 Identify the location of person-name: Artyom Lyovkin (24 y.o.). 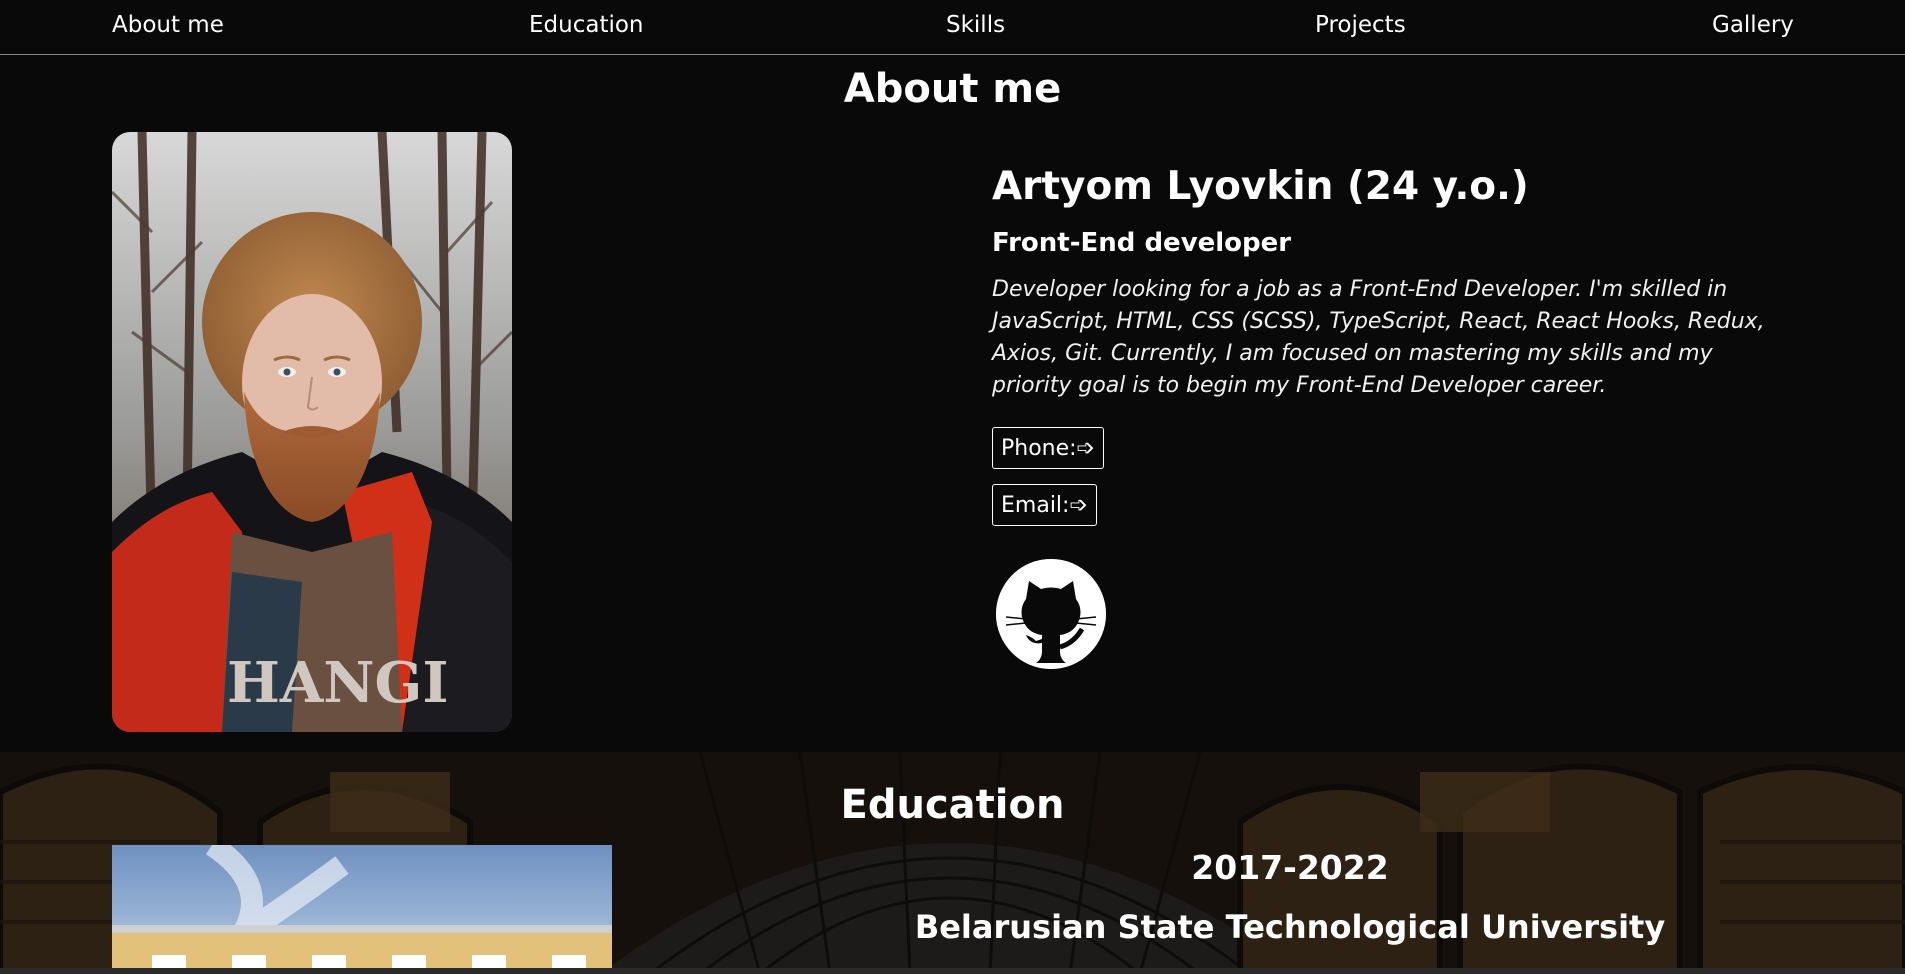
(1260, 186).